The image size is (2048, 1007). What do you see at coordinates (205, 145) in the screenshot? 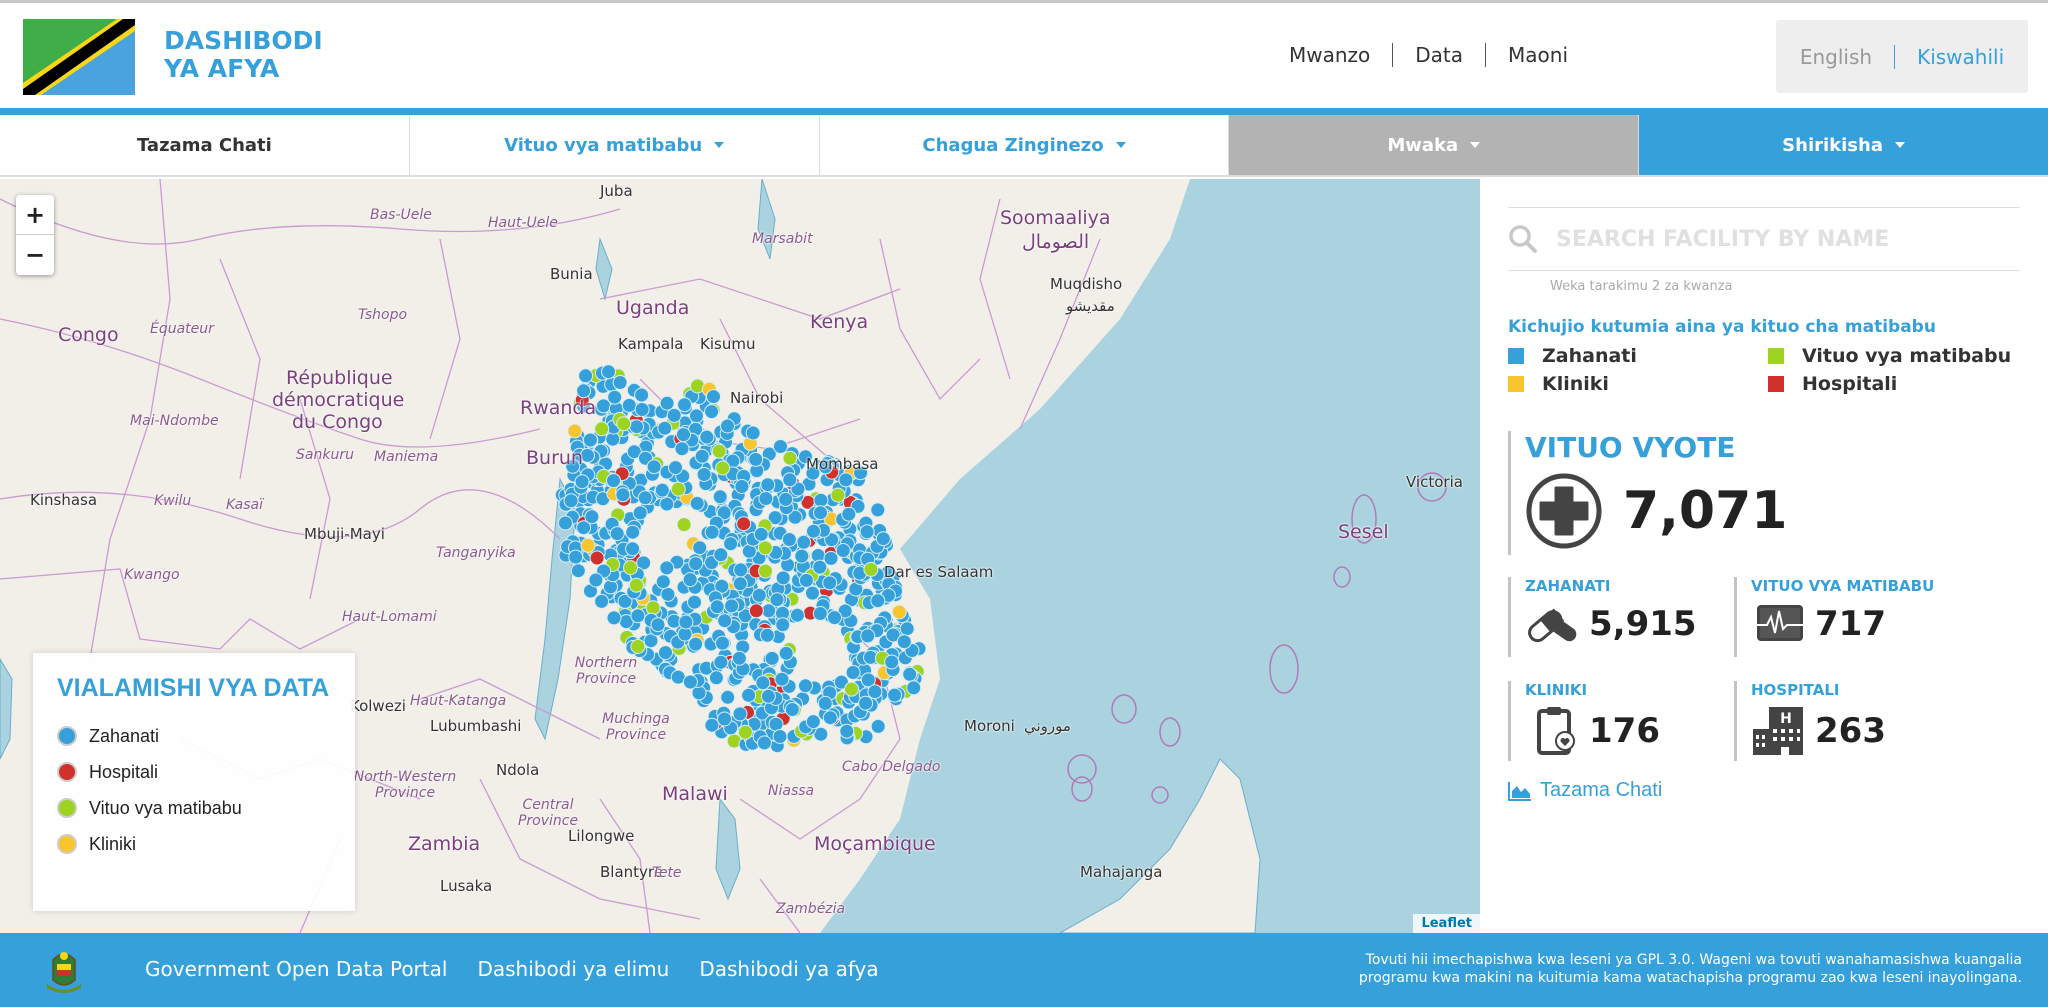
I see `tab-tazama-chati: Tazama Chati` at bounding box center [205, 145].